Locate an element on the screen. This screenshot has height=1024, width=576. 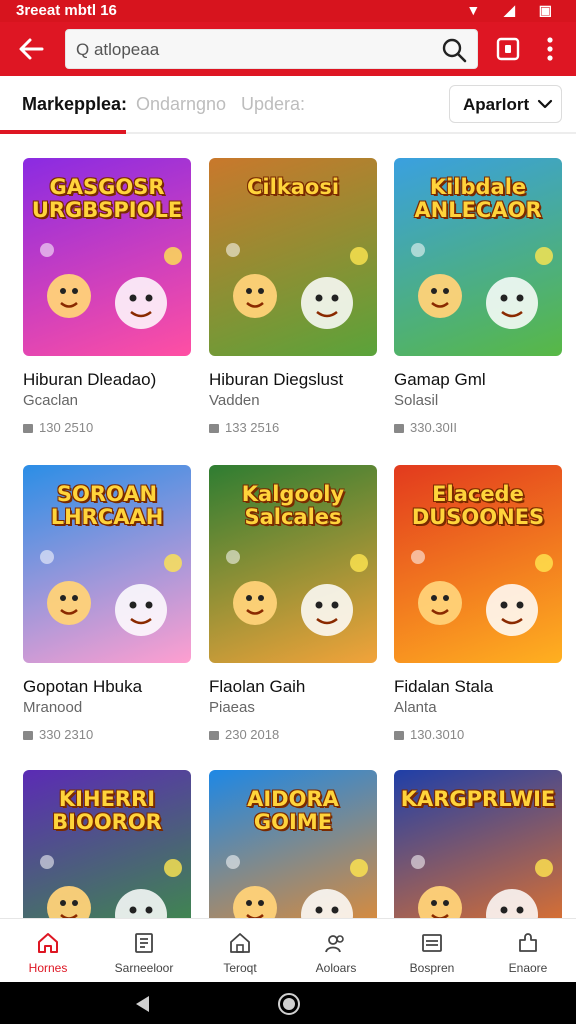
game-meta: 133 2516 is located at coordinates (244, 427).